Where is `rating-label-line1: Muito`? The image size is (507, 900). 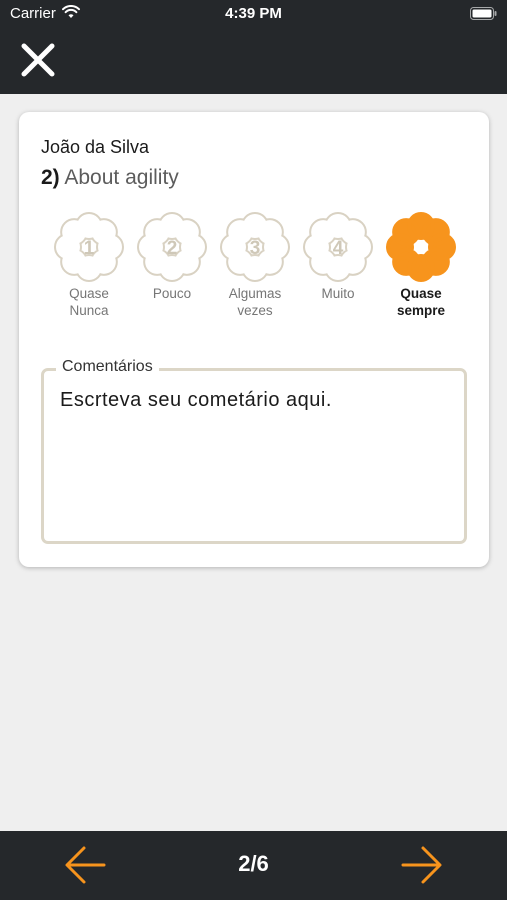 rating-label-line1: Muito is located at coordinates (338, 293).